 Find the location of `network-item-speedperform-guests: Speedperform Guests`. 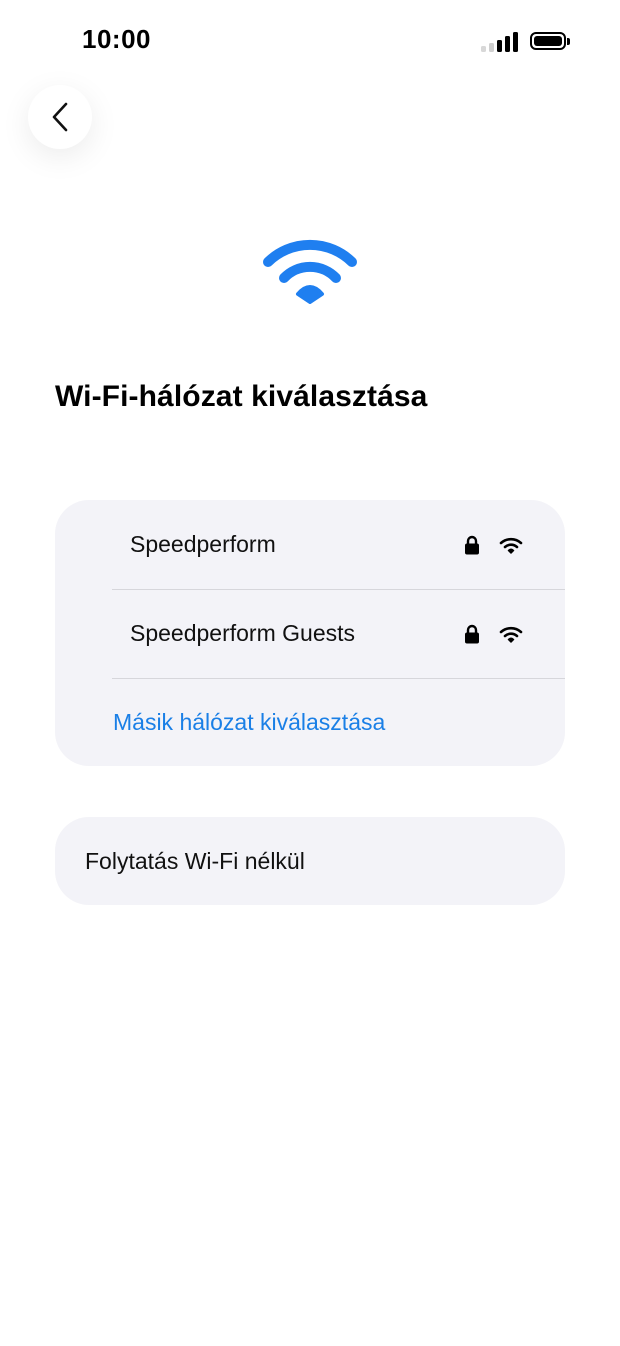

network-item-speedperform-guests: Speedperform Guests is located at coordinates (338, 634).